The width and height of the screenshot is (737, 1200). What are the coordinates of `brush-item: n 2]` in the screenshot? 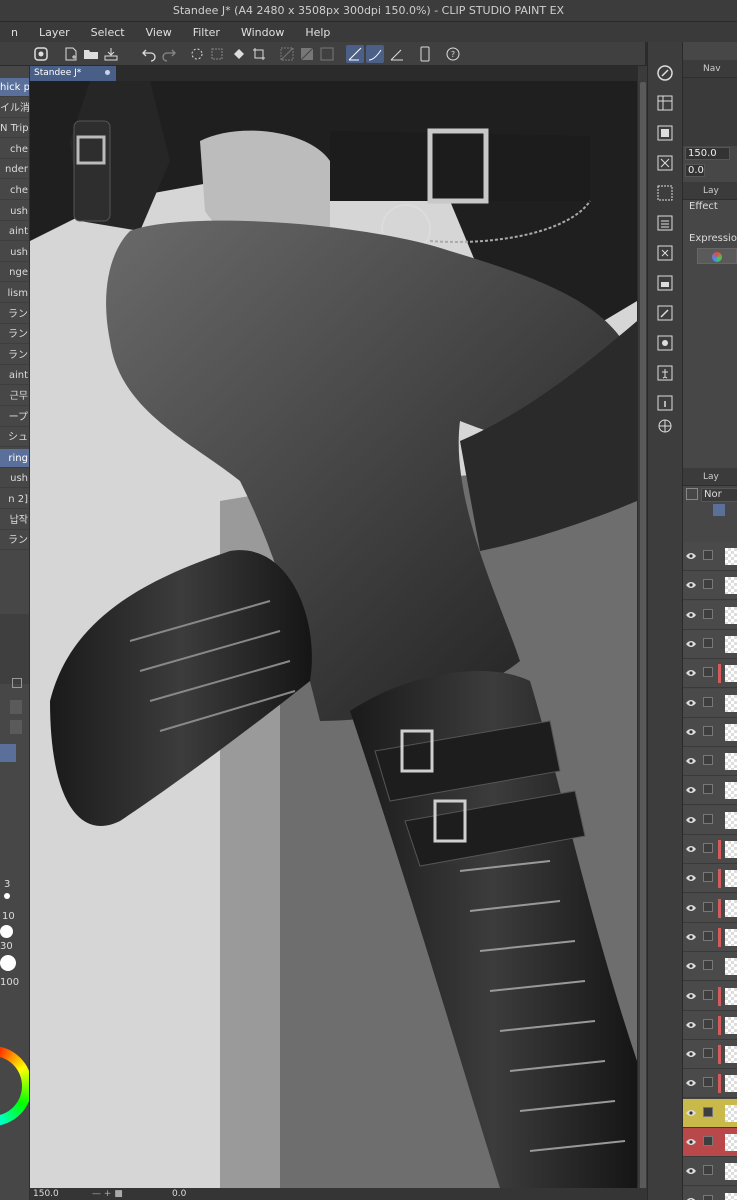 It's located at (14, 499).